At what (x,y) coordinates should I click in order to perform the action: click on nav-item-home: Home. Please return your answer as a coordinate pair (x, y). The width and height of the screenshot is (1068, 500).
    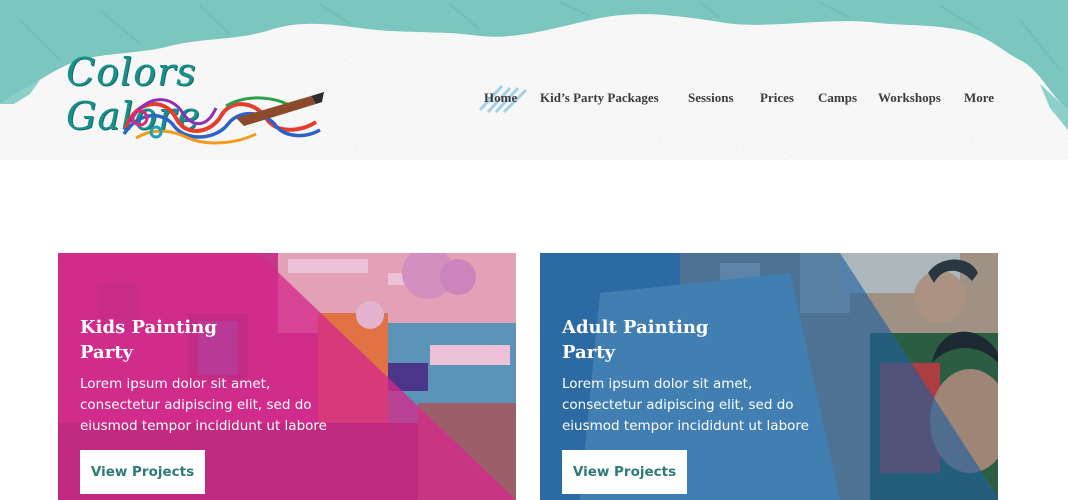
    Looking at the image, I should click on (500, 98).